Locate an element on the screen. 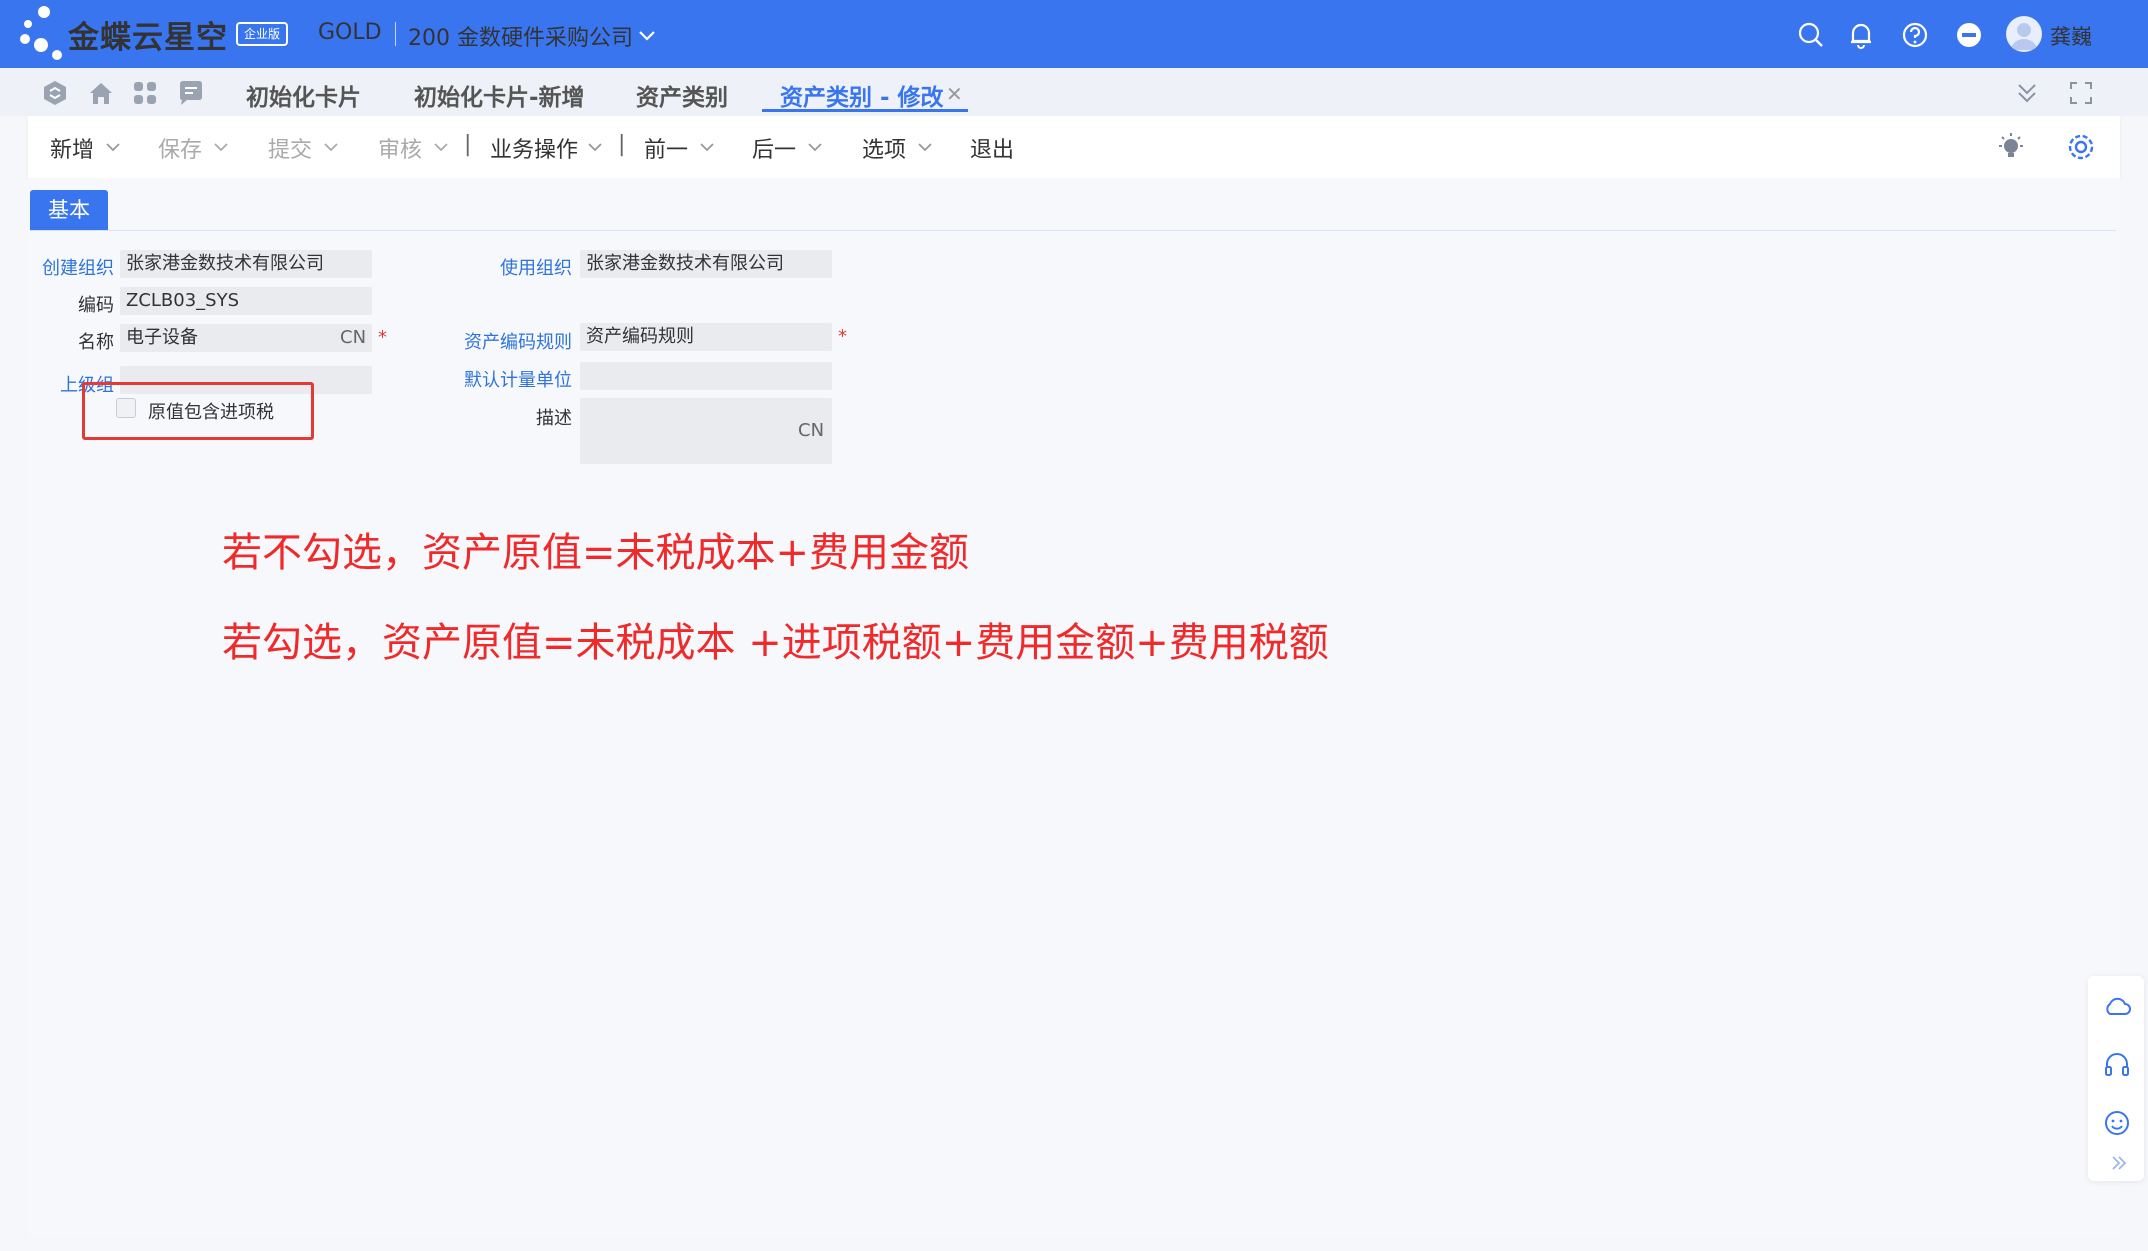  cloud-icon is located at coordinates (2117, 1007).